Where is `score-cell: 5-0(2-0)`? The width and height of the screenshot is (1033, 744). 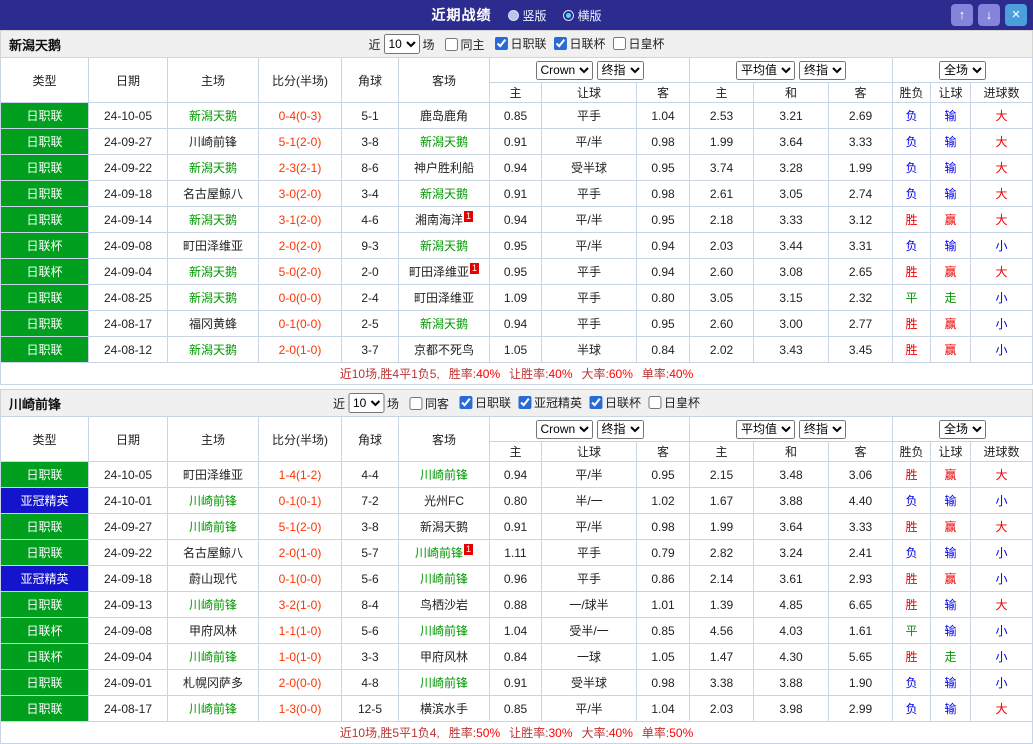
score-cell: 5-0(2-0) is located at coordinates (300, 271).